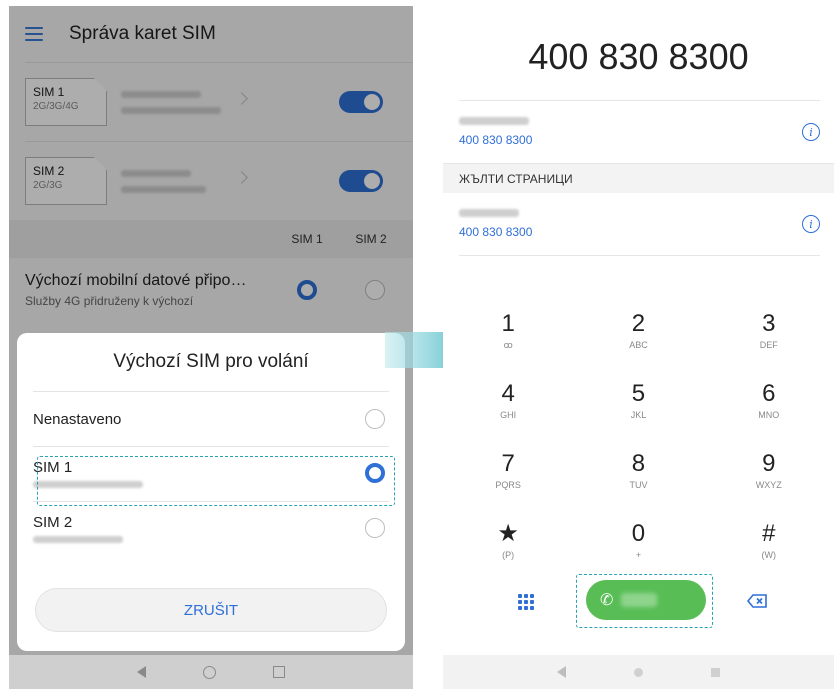  I want to click on sim-label-redacted, so click(639, 600).